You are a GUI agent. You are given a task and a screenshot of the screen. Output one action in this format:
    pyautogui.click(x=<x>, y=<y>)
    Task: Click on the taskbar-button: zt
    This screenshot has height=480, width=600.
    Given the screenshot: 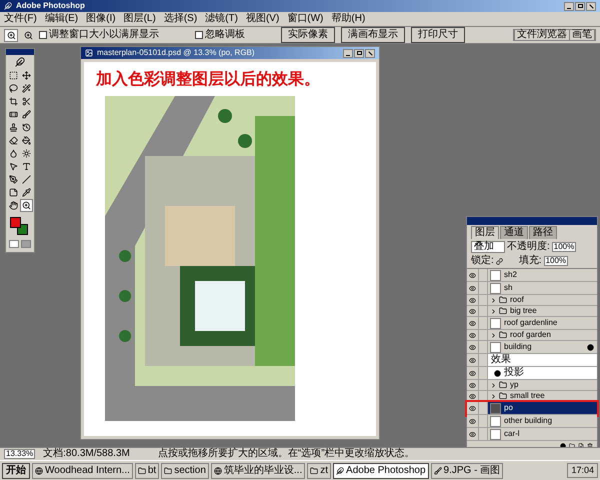 What is the action you would take?
    pyautogui.click(x=319, y=470)
    